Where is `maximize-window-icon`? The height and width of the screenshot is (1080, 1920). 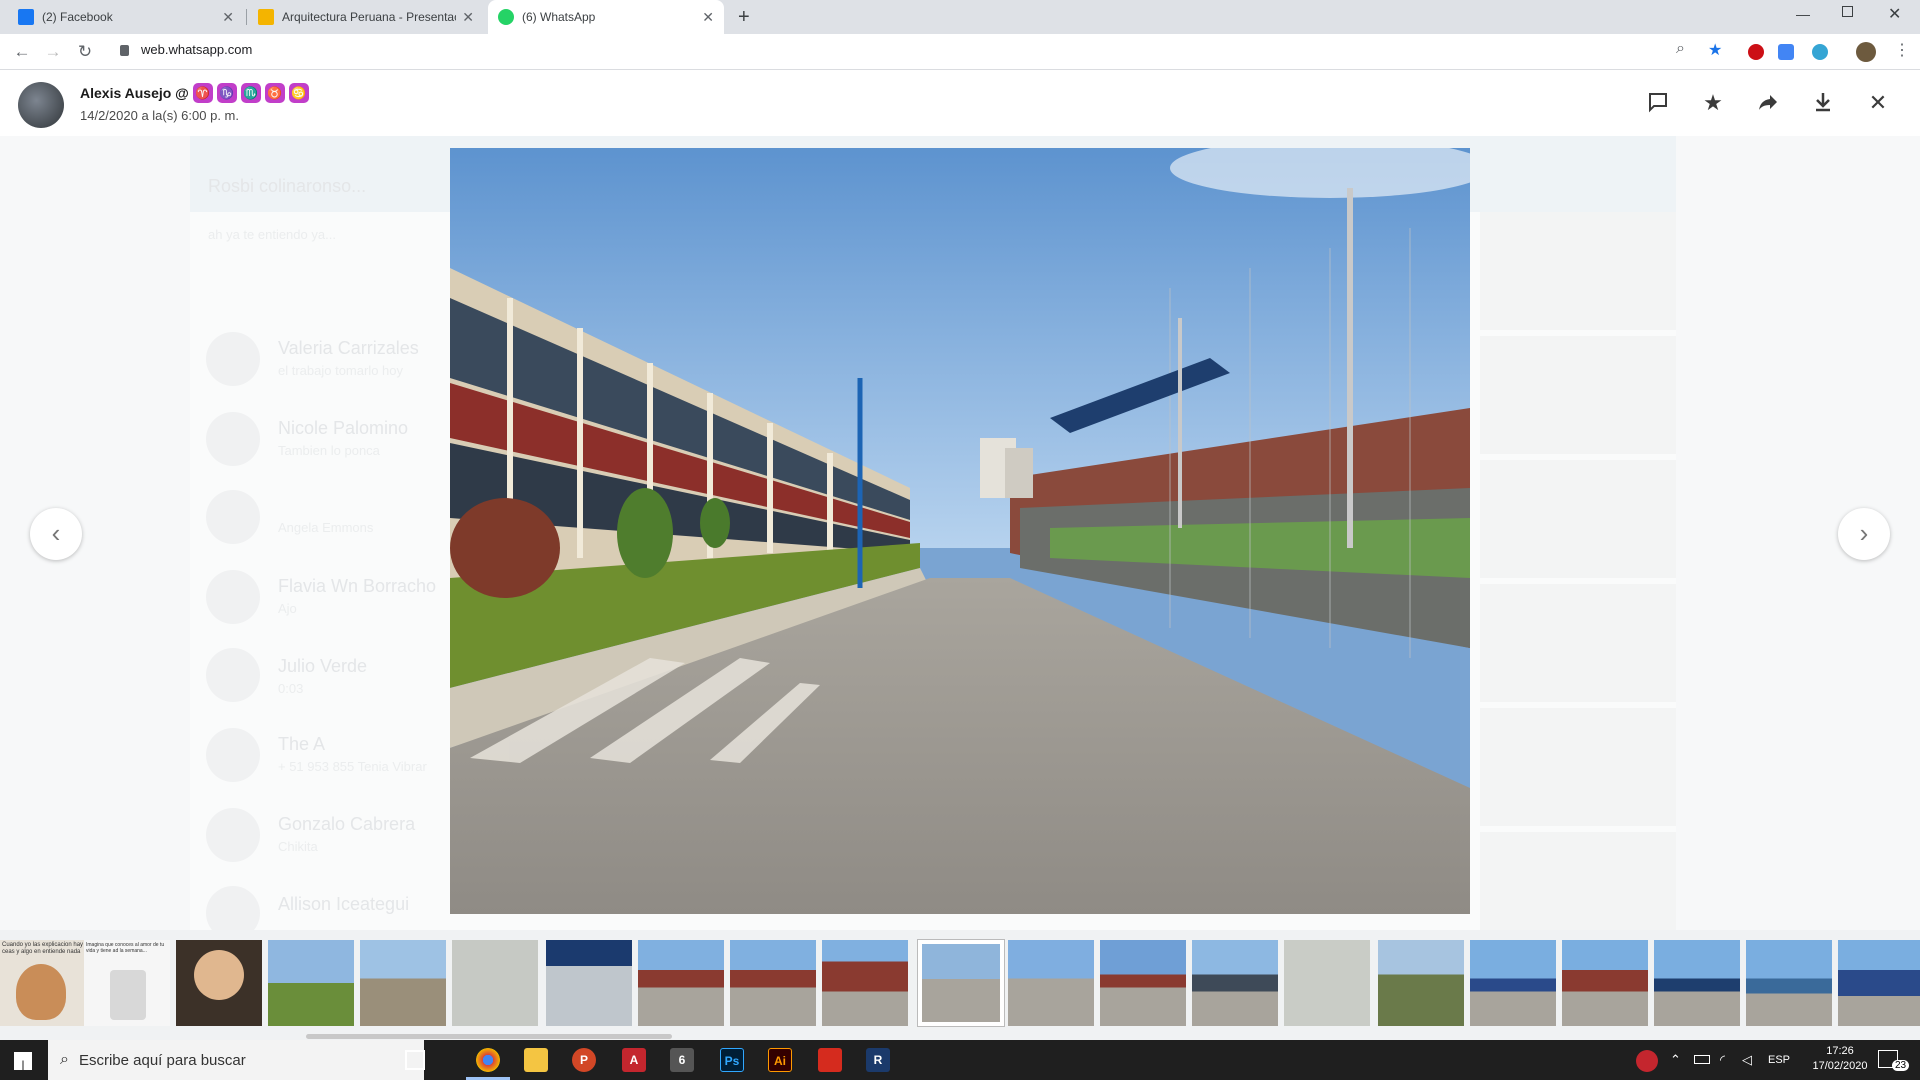
maximize-window-icon is located at coordinates (1847, 11).